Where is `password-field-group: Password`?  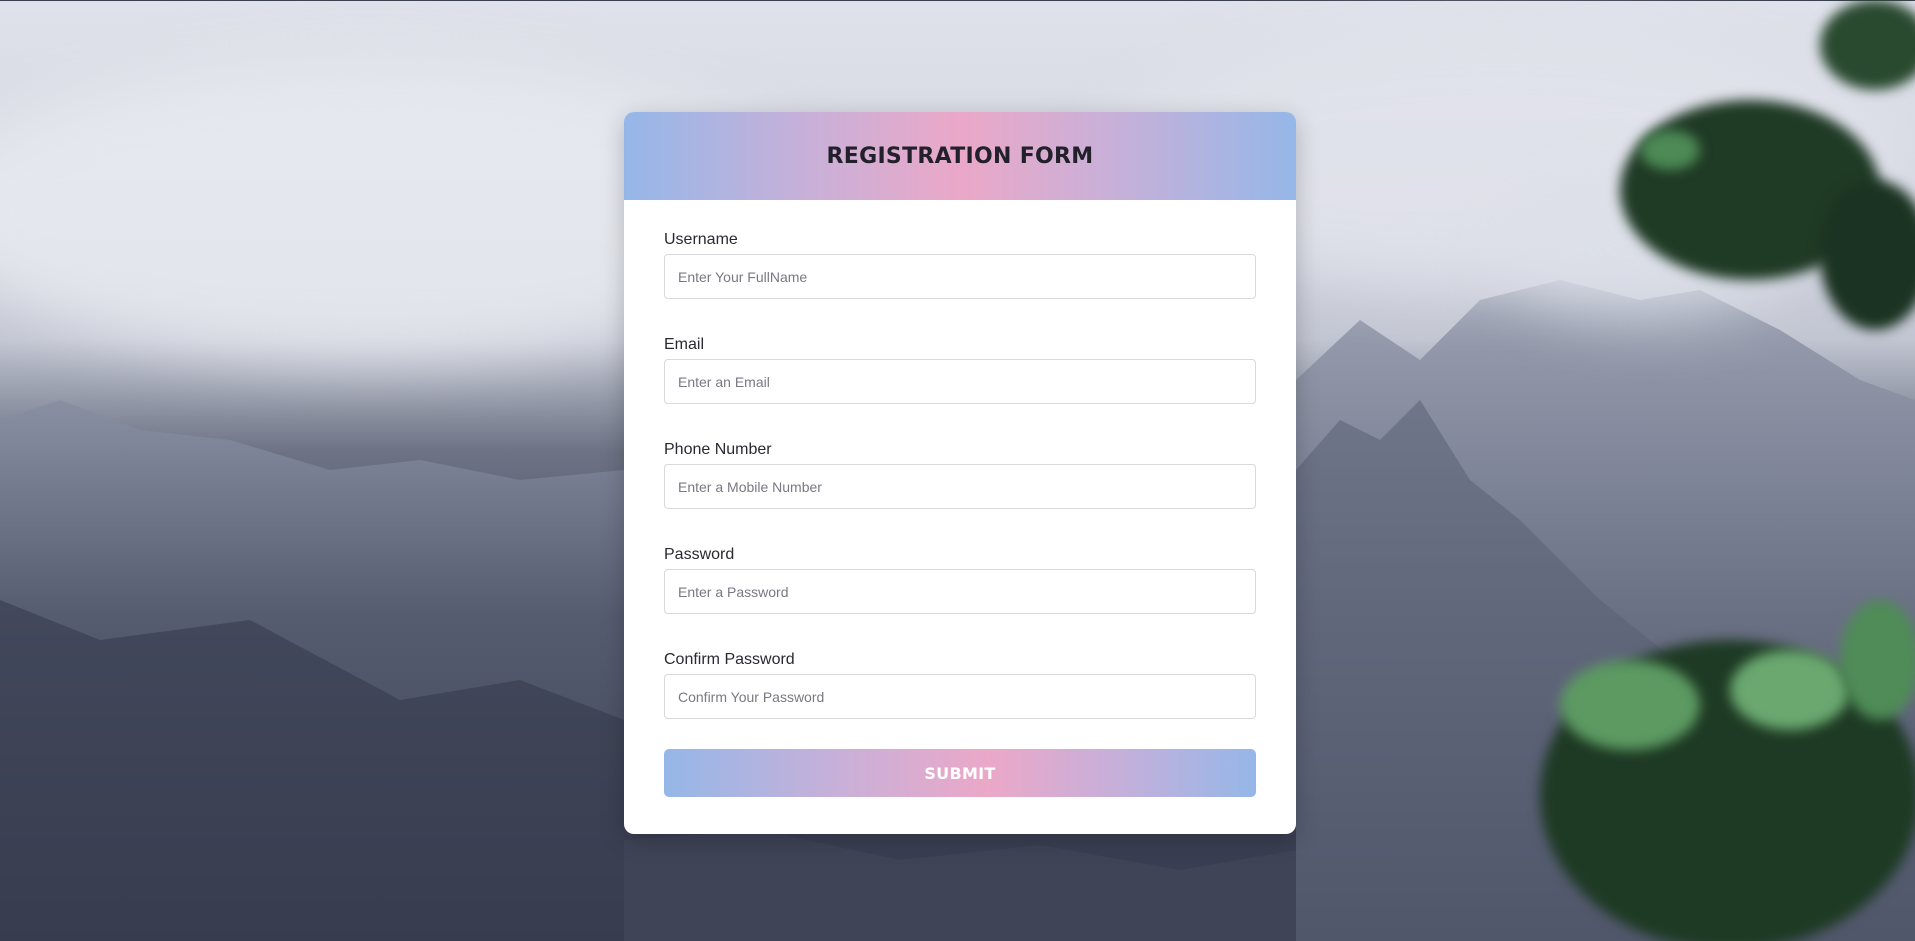 password-field-group: Password is located at coordinates (960, 579).